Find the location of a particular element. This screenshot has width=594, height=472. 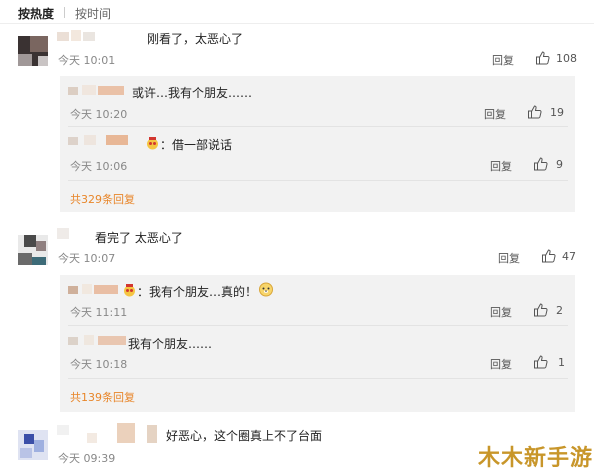

watermark: 木木新手游 is located at coordinates (536, 458).